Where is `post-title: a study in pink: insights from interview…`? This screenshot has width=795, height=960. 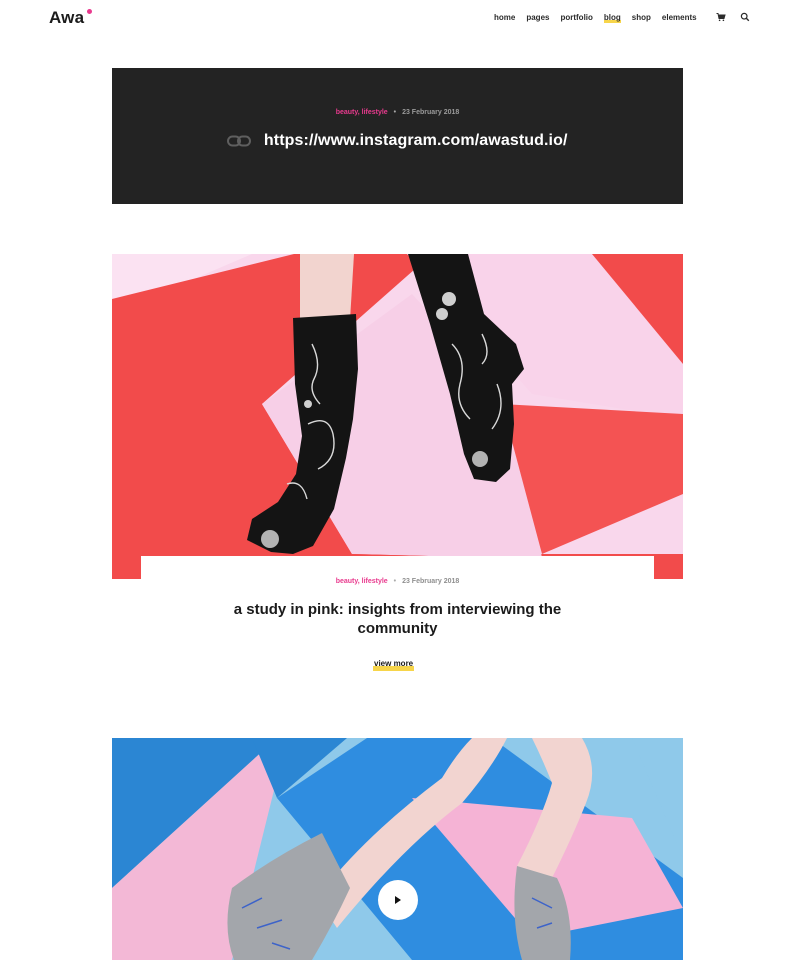
post-title: a study in pink: insights from interview… is located at coordinates (397, 619).